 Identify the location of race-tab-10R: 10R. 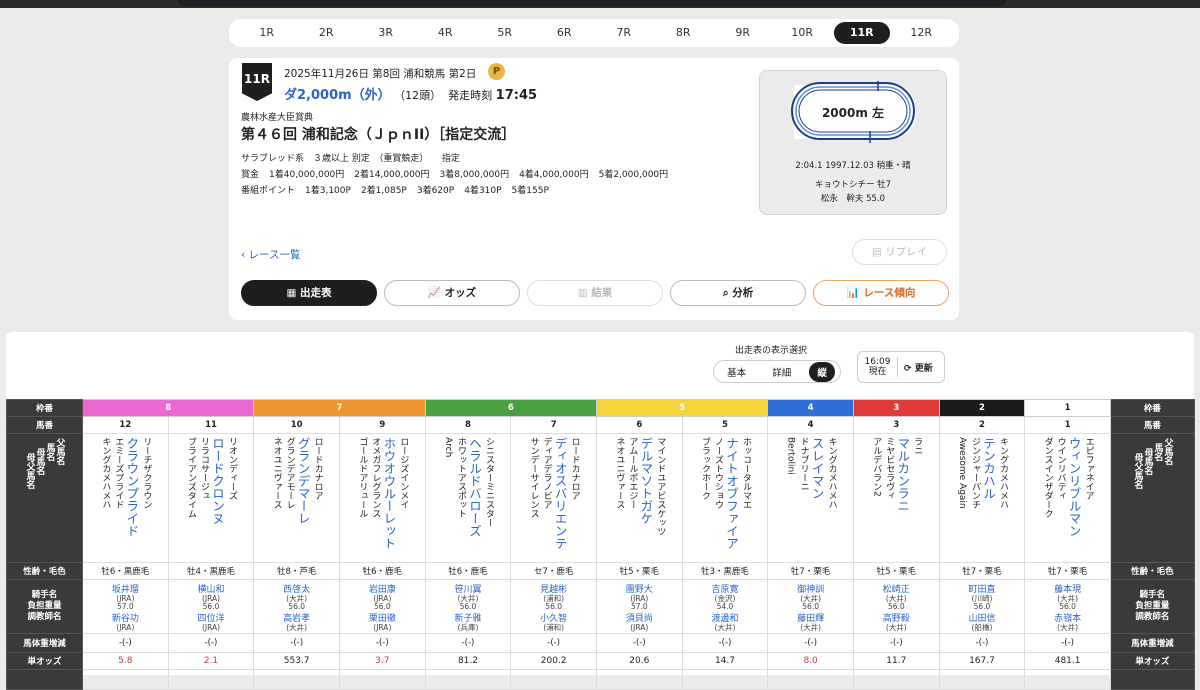
(802, 33).